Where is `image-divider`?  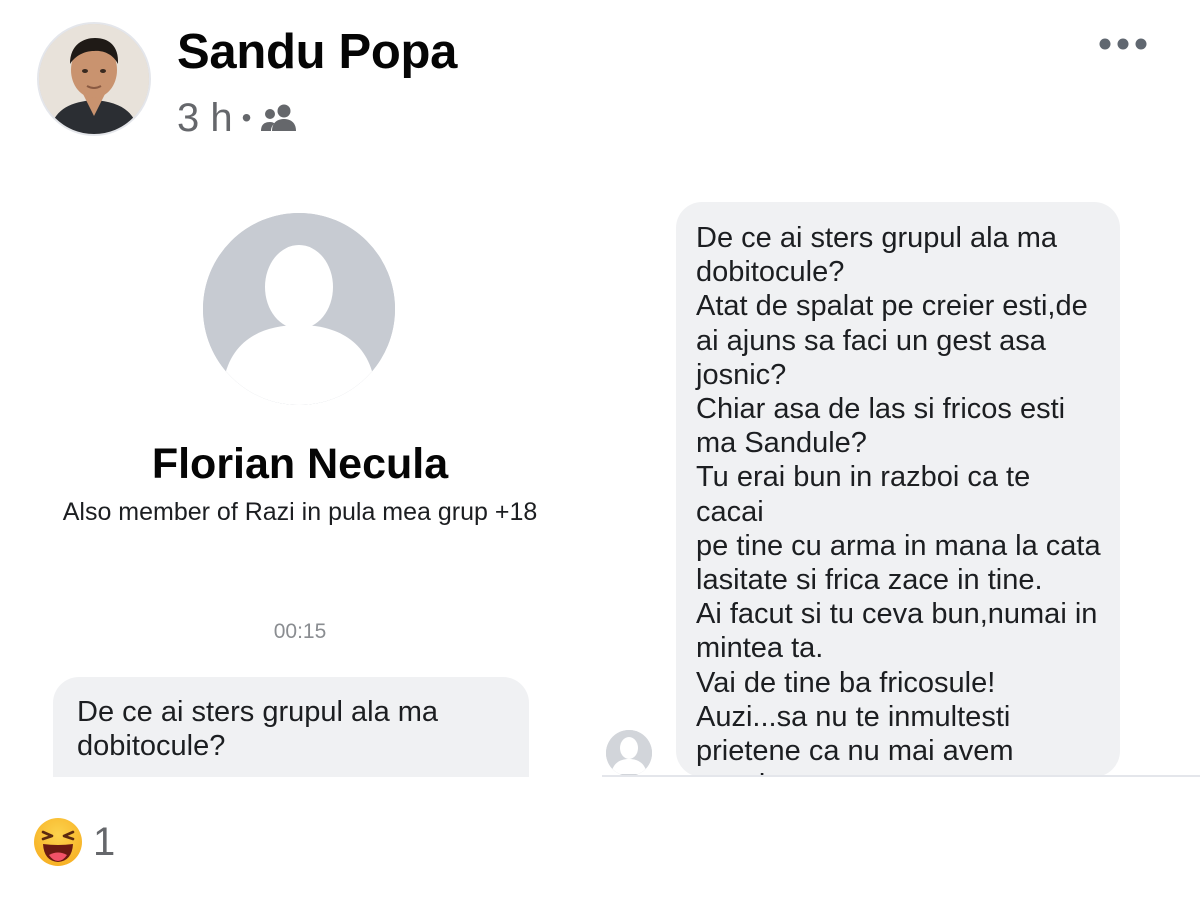
image-divider is located at coordinates (901, 776).